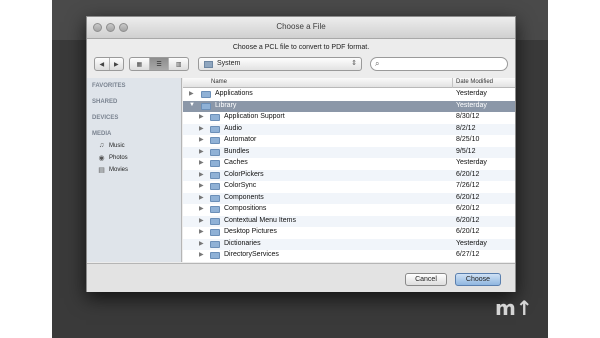 The height and width of the screenshot is (338, 600). I want to click on date-column-header: Date Modified, so click(474, 82).